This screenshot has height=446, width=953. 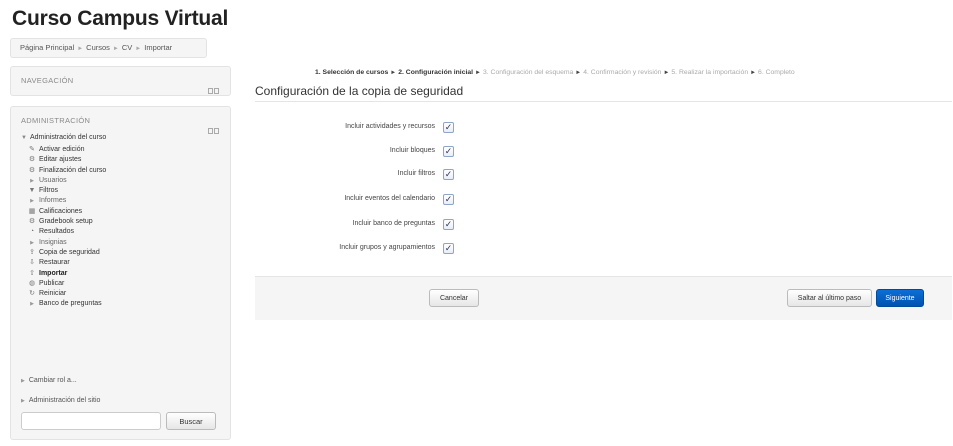 What do you see at coordinates (91, 421) in the screenshot?
I see `admin-search-input` at bounding box center [91, 421].